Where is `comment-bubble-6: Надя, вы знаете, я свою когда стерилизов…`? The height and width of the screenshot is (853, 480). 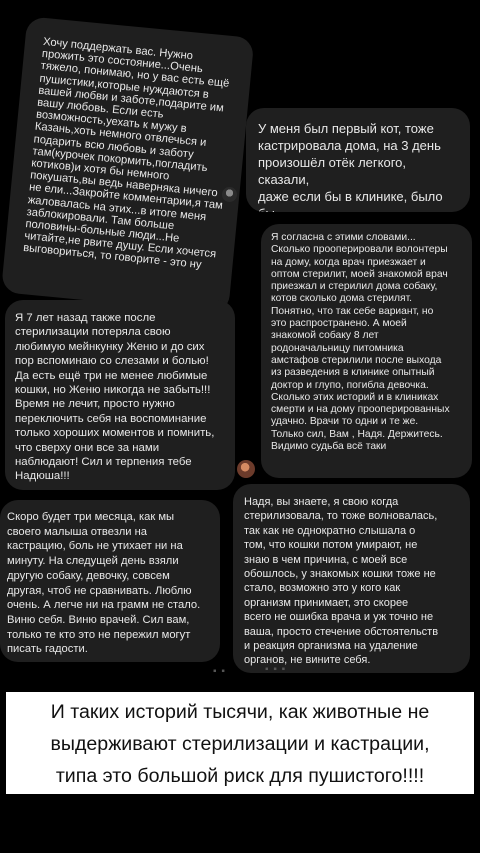 comment-bubble-6: Надя, вы знаете, я свою когда стерилизов… is located at coordinates (351, 578).